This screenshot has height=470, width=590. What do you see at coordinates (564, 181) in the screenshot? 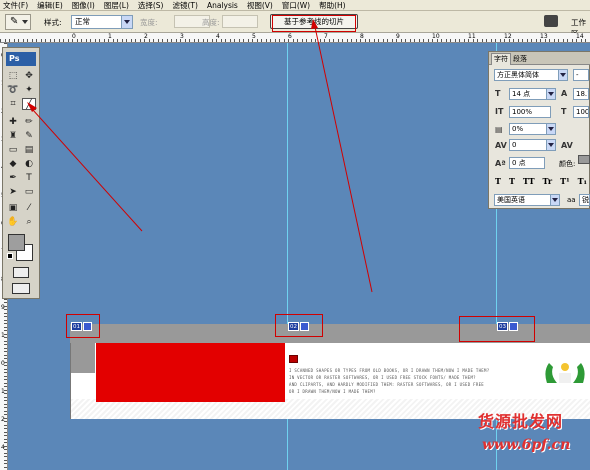
I see `superscript-icon: T¹` at bounding box center [564, 181].